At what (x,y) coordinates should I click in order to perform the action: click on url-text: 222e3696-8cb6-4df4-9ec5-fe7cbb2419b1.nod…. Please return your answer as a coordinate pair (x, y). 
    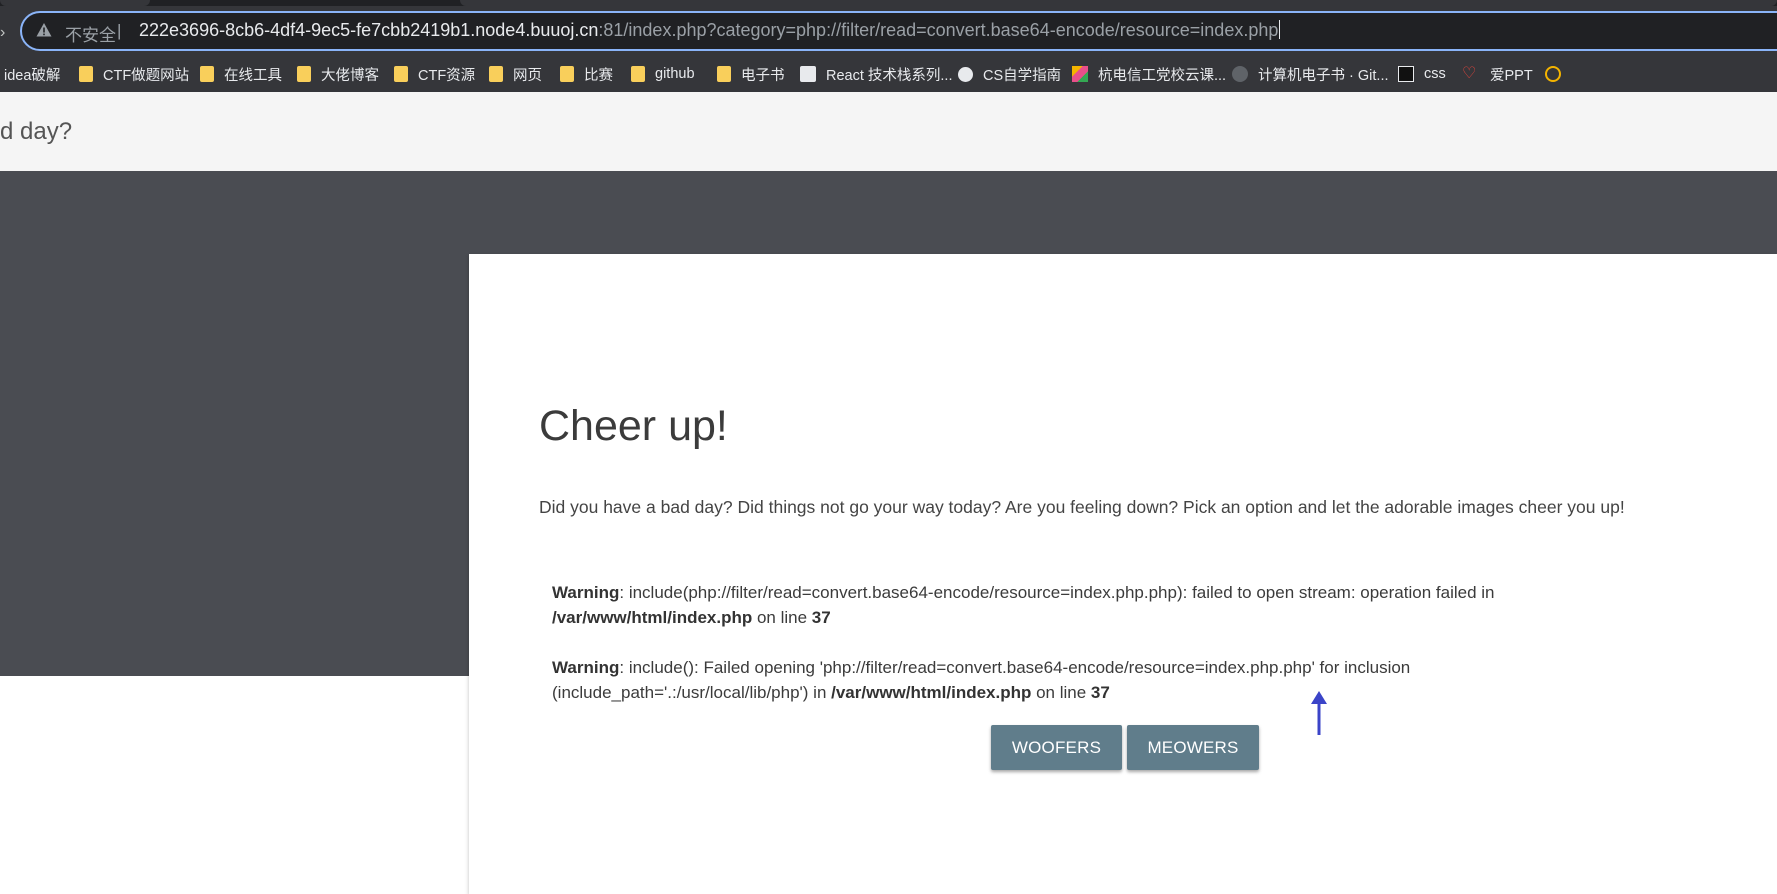
    Looking at the image, I should click on (710, 30).